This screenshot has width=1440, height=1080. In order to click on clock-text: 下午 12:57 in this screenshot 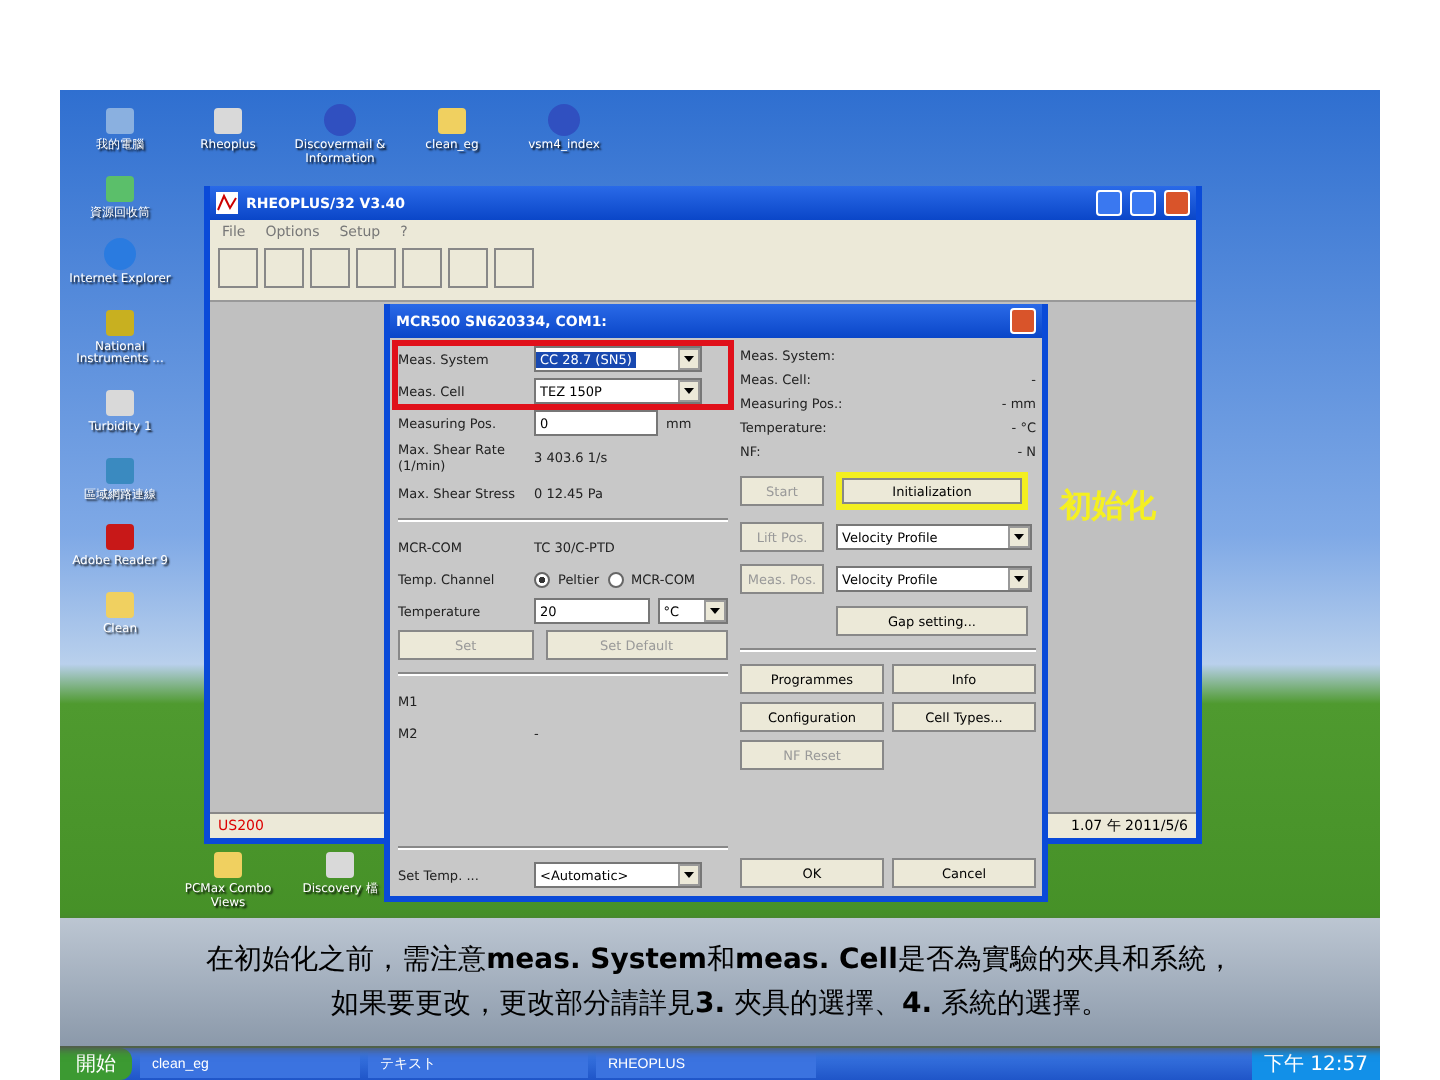, I will do `click(1316, 1064)`.